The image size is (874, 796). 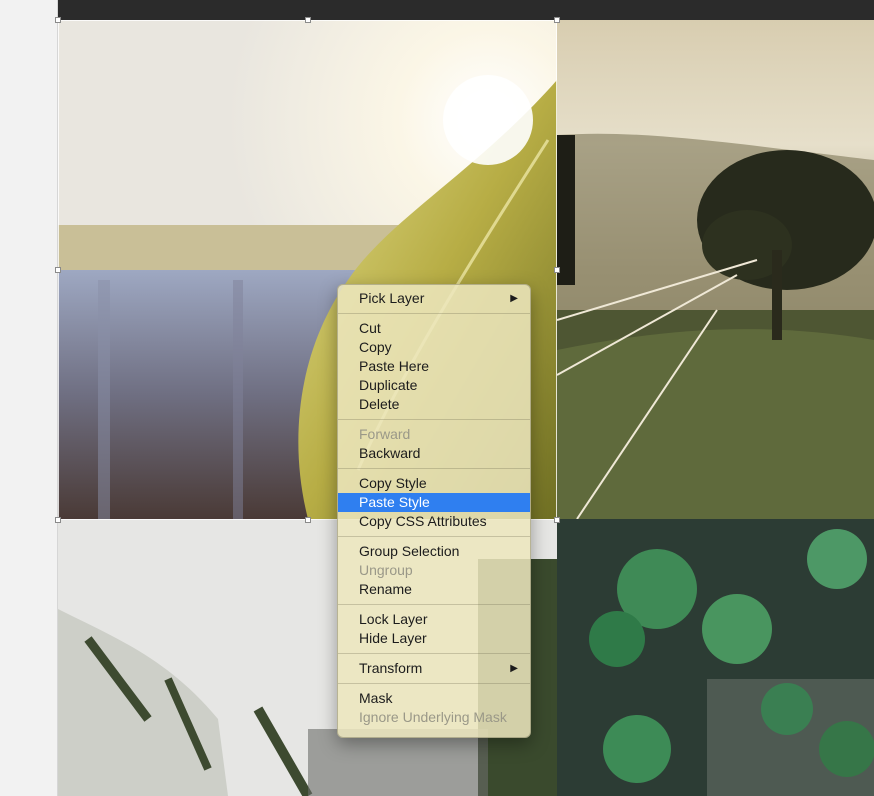 I want to click on menu-item-label: Forward, so click(x=385, y=434).